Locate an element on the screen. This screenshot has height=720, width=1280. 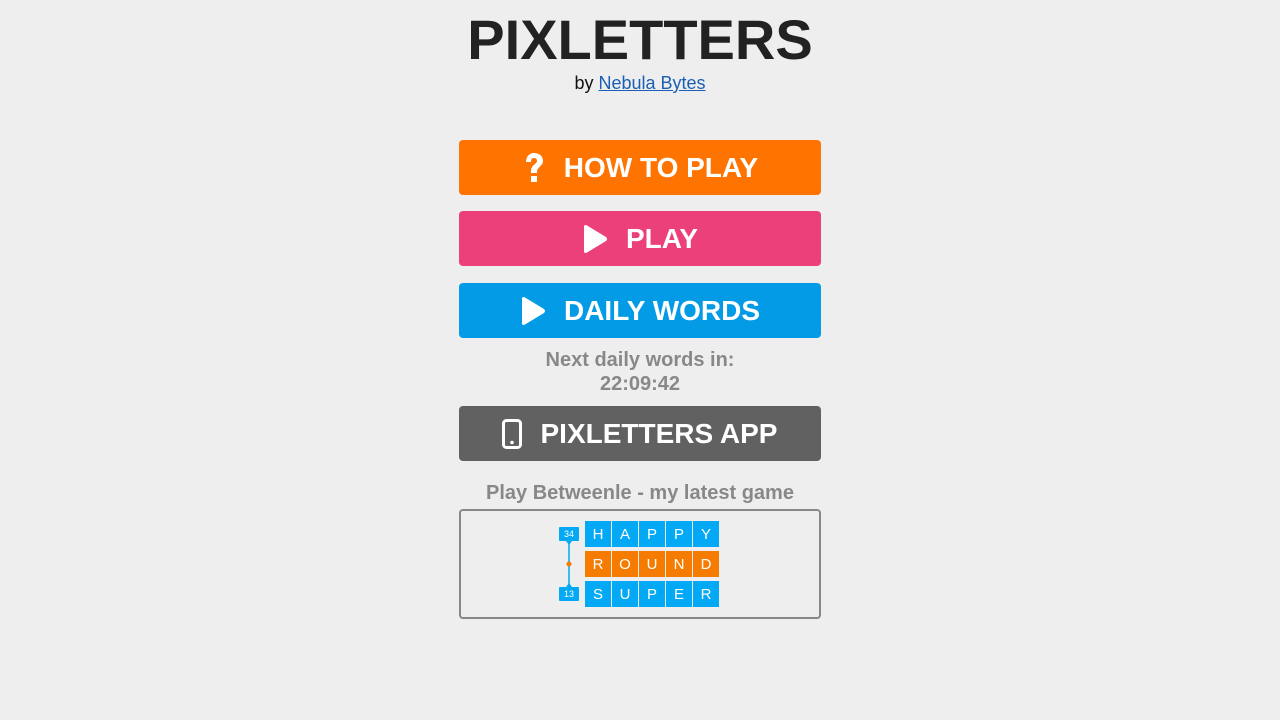
logo-tile: E is located at coordinates (679, 594).